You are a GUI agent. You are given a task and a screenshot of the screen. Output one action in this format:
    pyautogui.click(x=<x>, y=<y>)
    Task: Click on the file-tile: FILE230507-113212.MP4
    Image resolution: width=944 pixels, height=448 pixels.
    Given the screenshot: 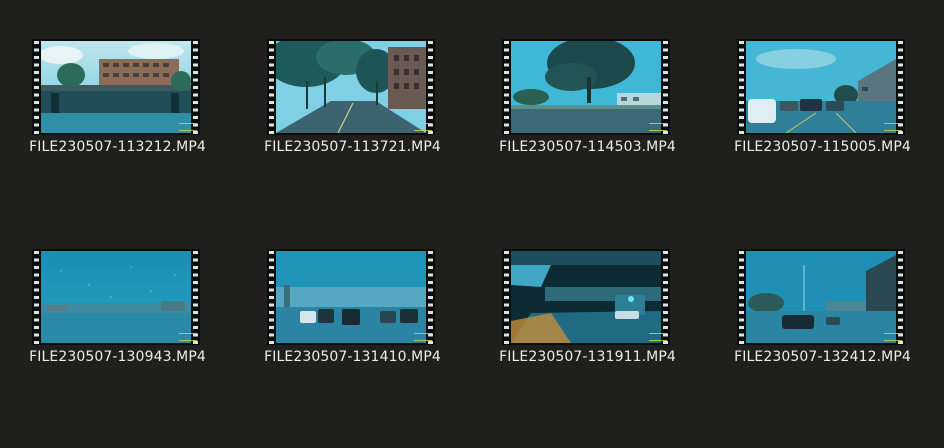 What is the action you would take?
    pyautogui.click(x=117, y=105)
    